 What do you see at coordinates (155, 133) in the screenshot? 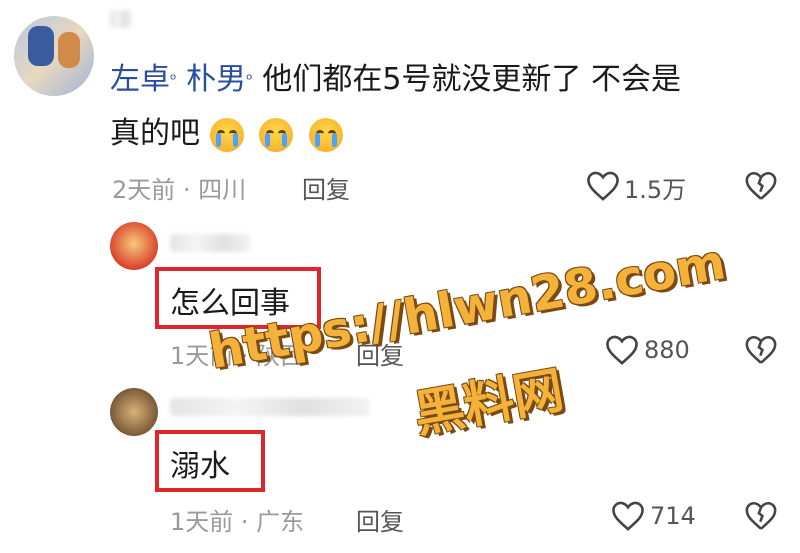
I see `comment-body: 真的吧` at bounding box center [155, 133].